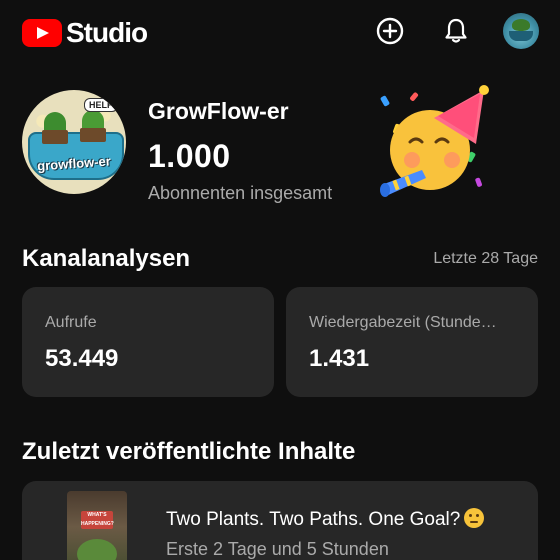  I want to click on thinking-face-icon, so click(474, 518).